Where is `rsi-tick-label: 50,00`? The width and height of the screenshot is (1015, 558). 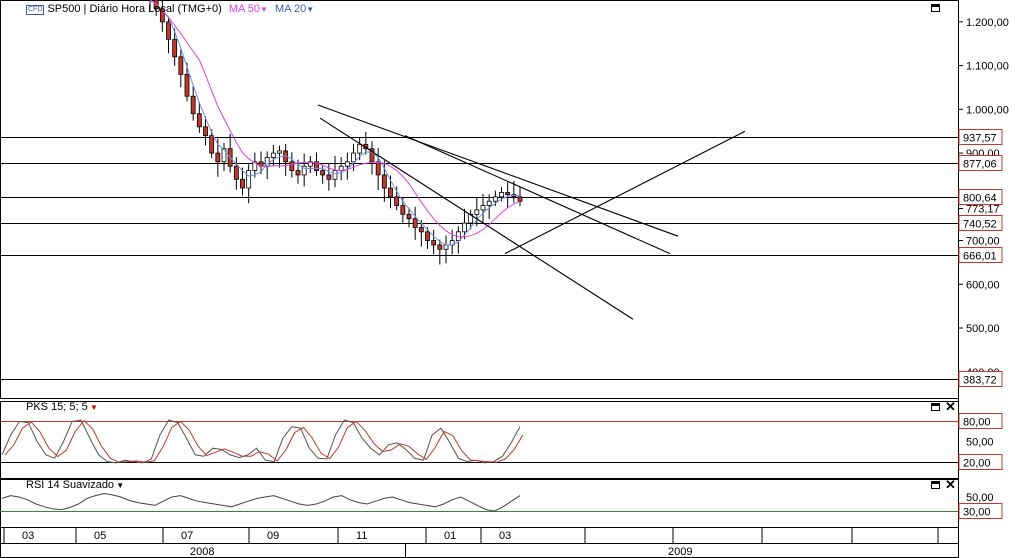 rsi-tick-label: 50,00 is located at coordinates (980, 498).